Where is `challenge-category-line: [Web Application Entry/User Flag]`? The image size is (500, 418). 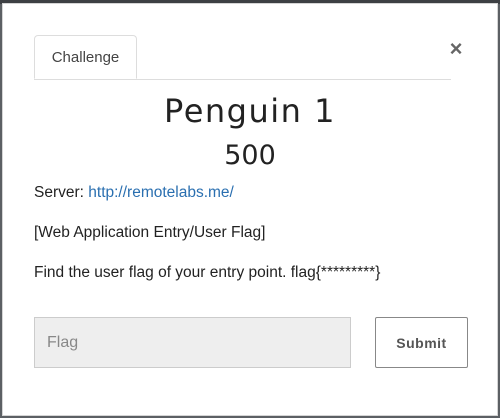
challenge-category-line: [Web Application Entry/User Flag] is located at coordinates (150, 232).